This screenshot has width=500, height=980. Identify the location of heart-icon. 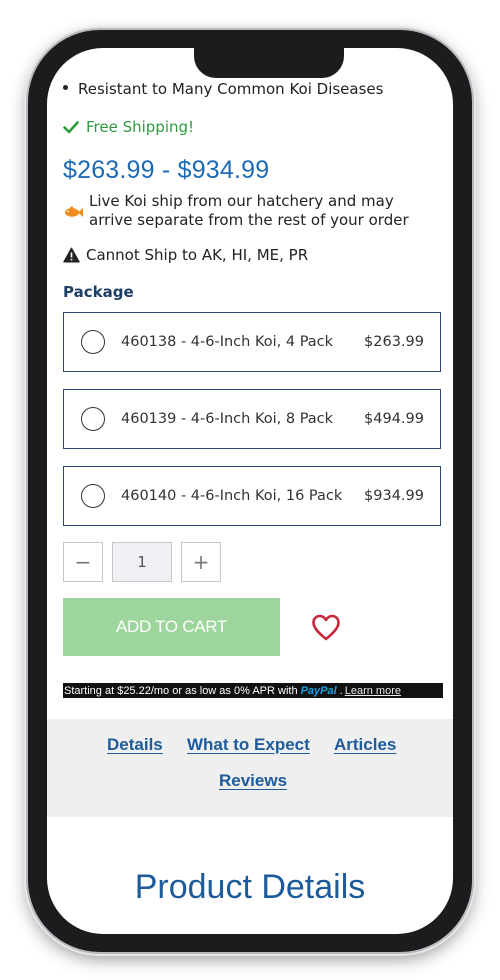
(326, 627).